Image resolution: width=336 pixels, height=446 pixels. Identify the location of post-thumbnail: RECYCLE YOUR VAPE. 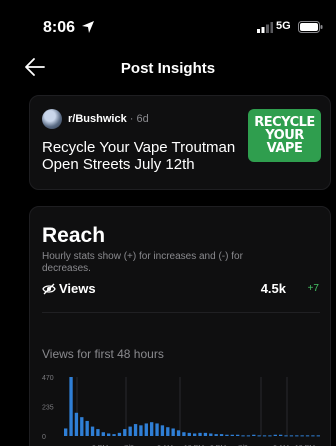
(284, 135).